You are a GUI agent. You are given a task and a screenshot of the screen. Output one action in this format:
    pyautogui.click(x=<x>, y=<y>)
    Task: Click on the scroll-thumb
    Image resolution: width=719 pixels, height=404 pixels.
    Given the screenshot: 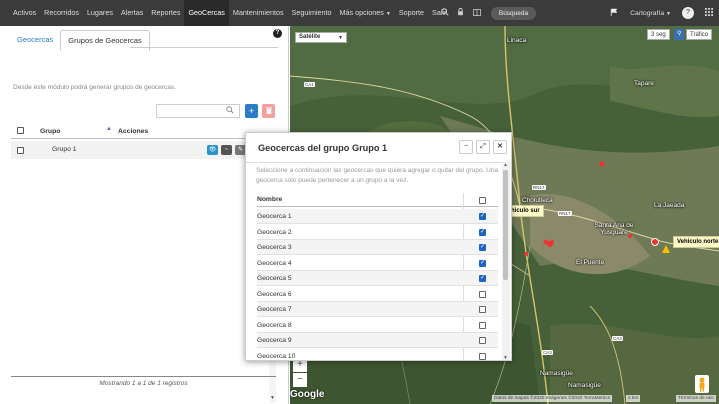 What is the action you would take?
    pyautogui.click(x=505, y=225)
    